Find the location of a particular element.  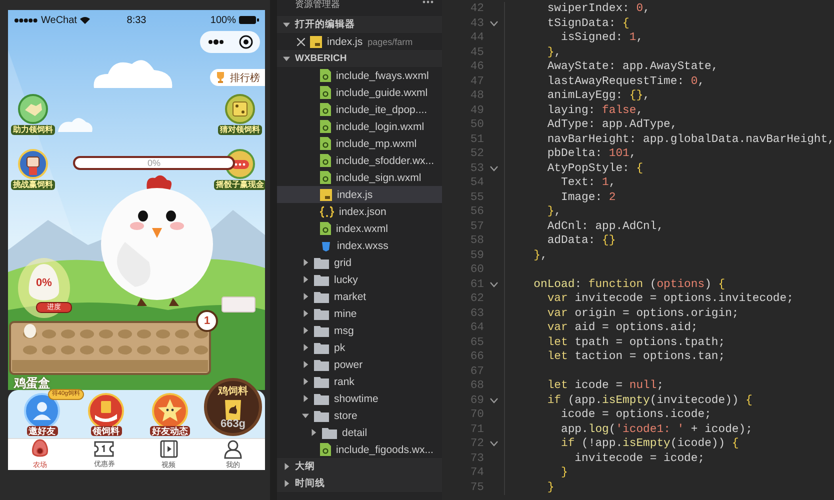

code-line: Image: 2 is located at coordinates (560, 197).